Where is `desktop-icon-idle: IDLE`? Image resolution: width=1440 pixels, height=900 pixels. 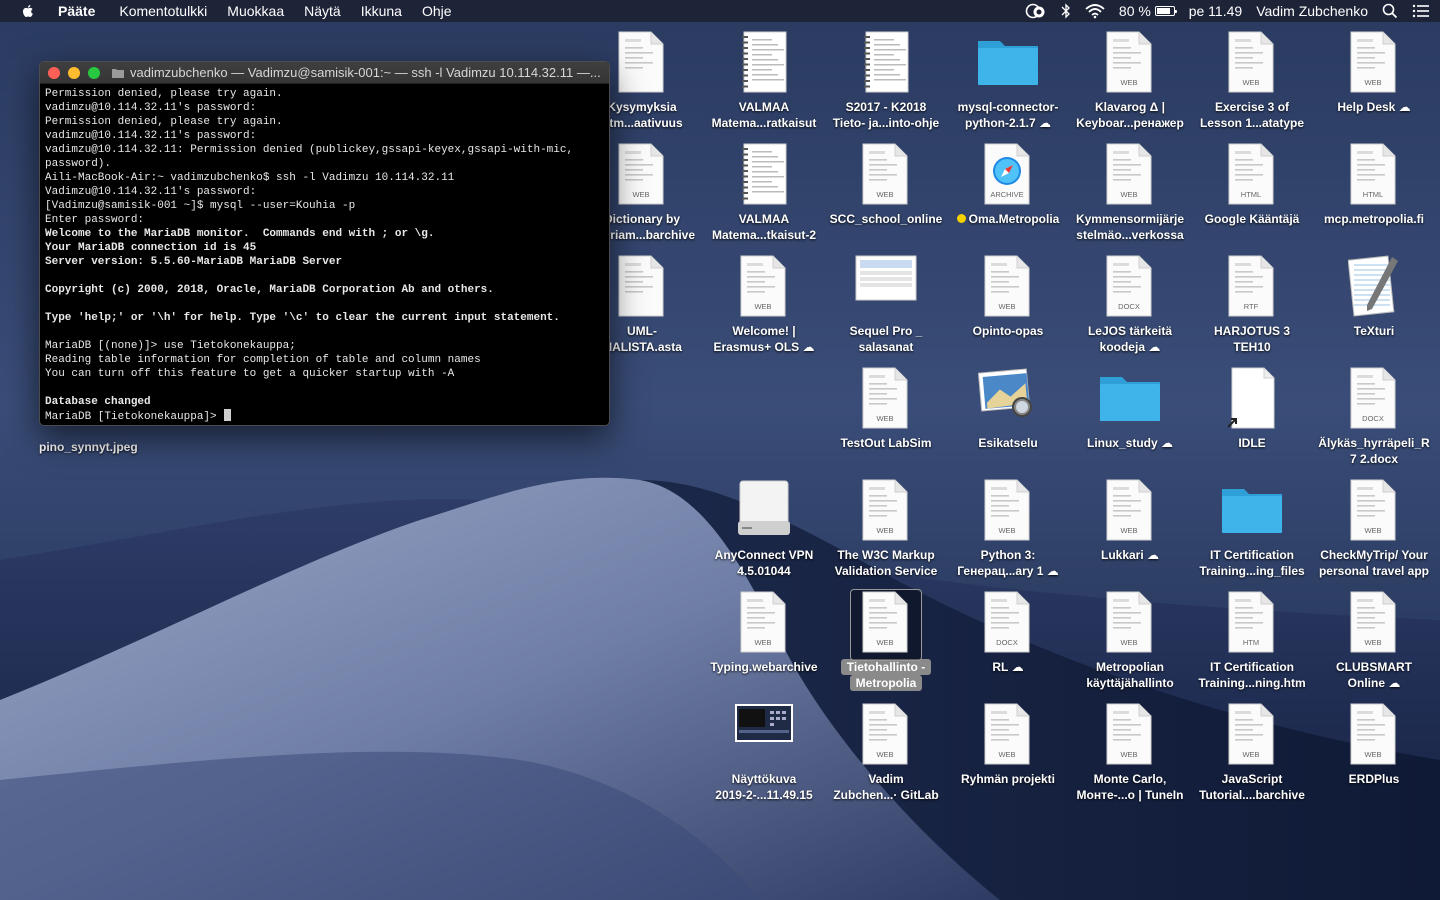
desktop-icon-idle: IDLE is located at coordinates (1252, 409).